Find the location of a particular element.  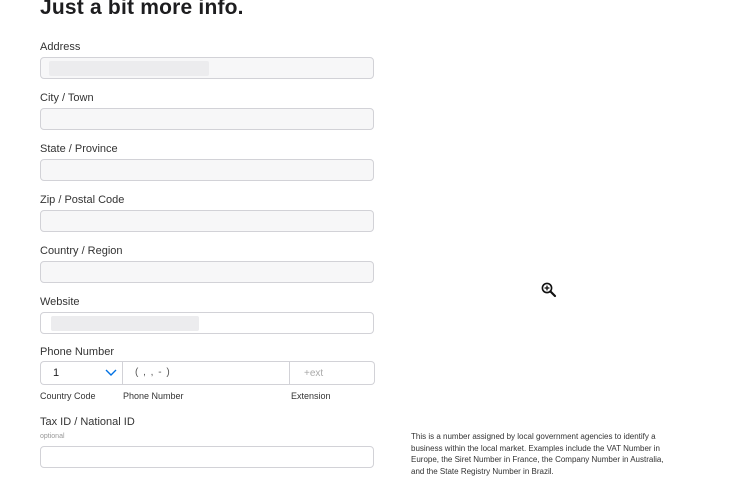

phone-number-input: ( , , - ) is located at coordinates (206, 373).